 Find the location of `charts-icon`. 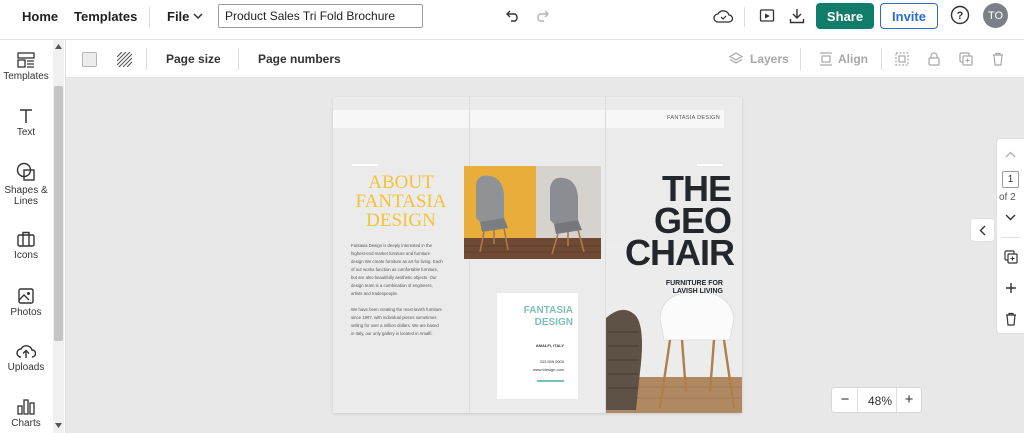

charts-icon is located at coordinates (26, 407).